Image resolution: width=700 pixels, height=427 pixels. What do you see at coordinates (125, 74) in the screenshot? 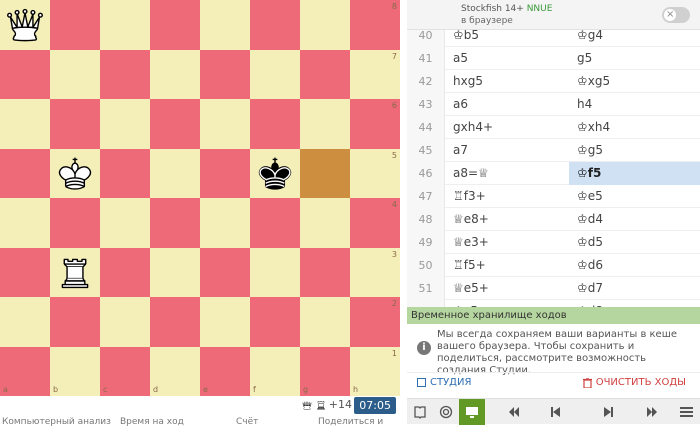
I see `square-c7` at bounding box center [125, 74].